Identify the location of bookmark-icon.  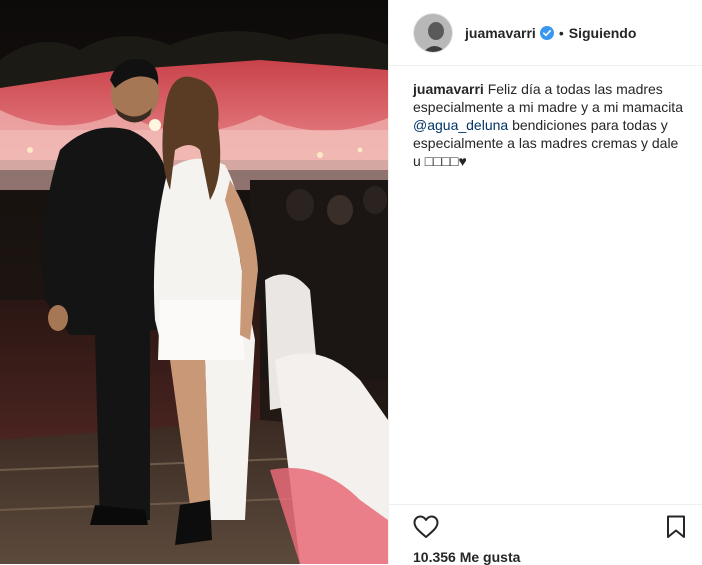
(676, 527).